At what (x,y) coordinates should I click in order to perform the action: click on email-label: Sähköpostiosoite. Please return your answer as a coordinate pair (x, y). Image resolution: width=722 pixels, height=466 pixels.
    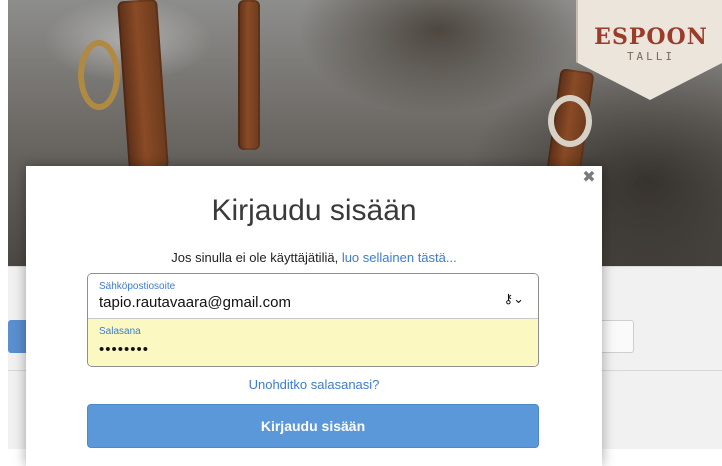
    Looking at the image, I should click on (137, 286).